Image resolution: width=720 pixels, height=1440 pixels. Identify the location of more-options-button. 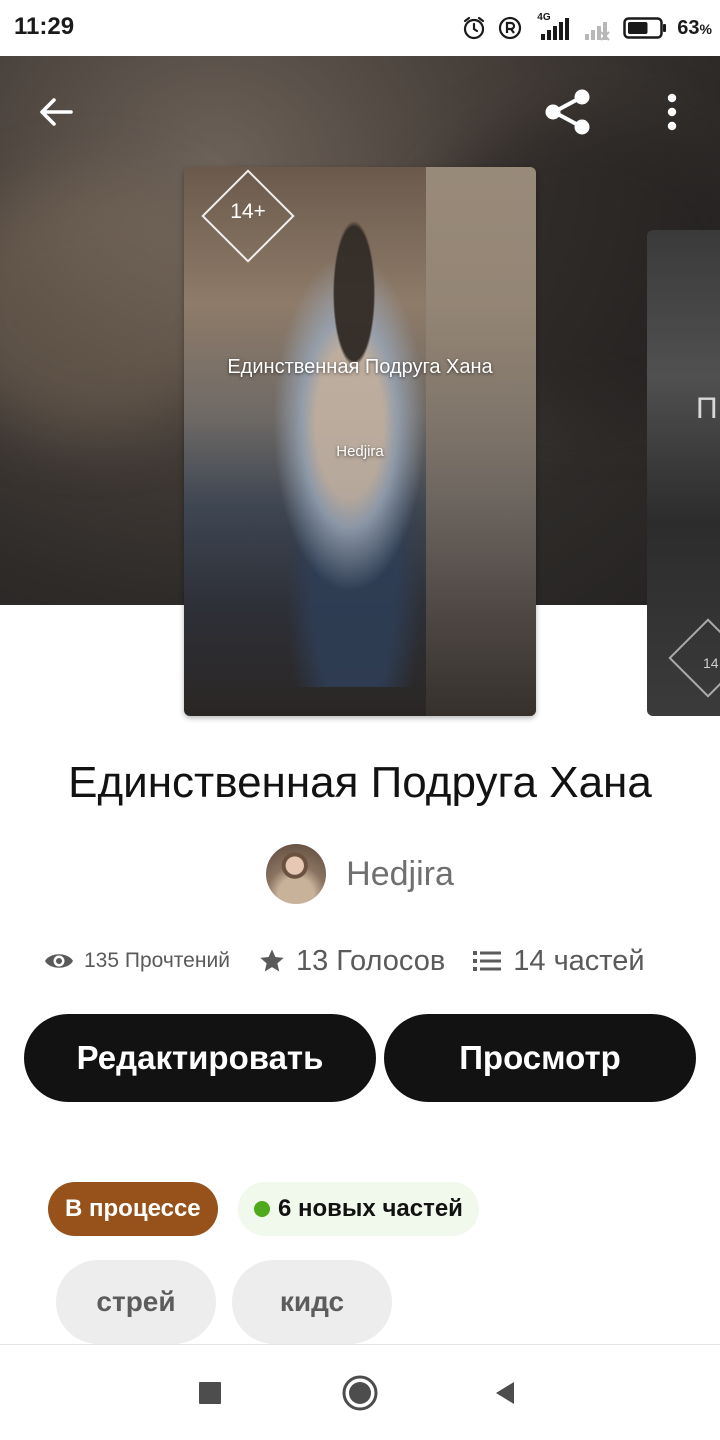
(672, 112).